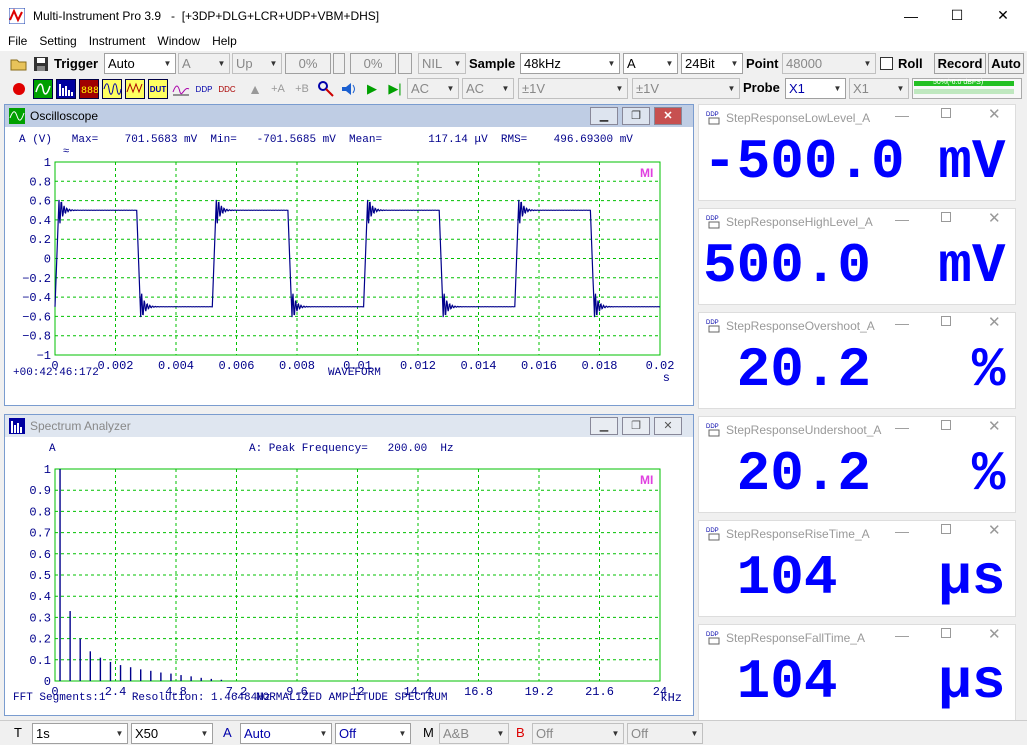  Describe the element at coordinates (395, 89) in the screenshot. I see `play-step-icon: ▶|` at that location.